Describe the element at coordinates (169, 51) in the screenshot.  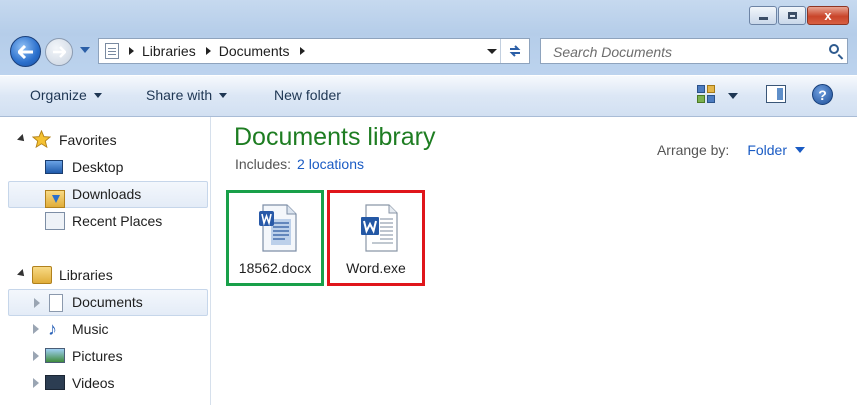
I see `breadcrumb-libraries: Libraries` at that location.